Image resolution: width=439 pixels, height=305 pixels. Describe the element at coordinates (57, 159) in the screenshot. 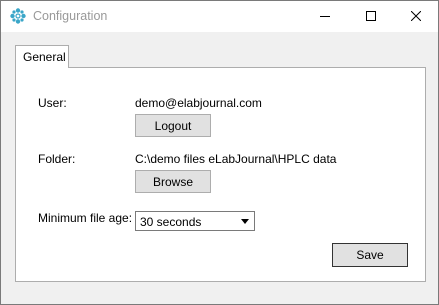

I see `folder-label: Folder:` at that location.